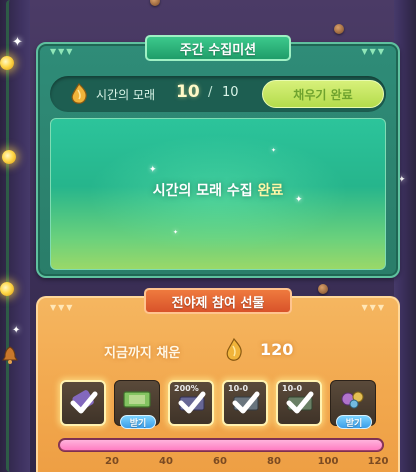 The height and width of the screenshot is (472, 416). Describe the element at coordinates (166, 461) in the screenshot. I see `tick-label-40: 40` at that location.